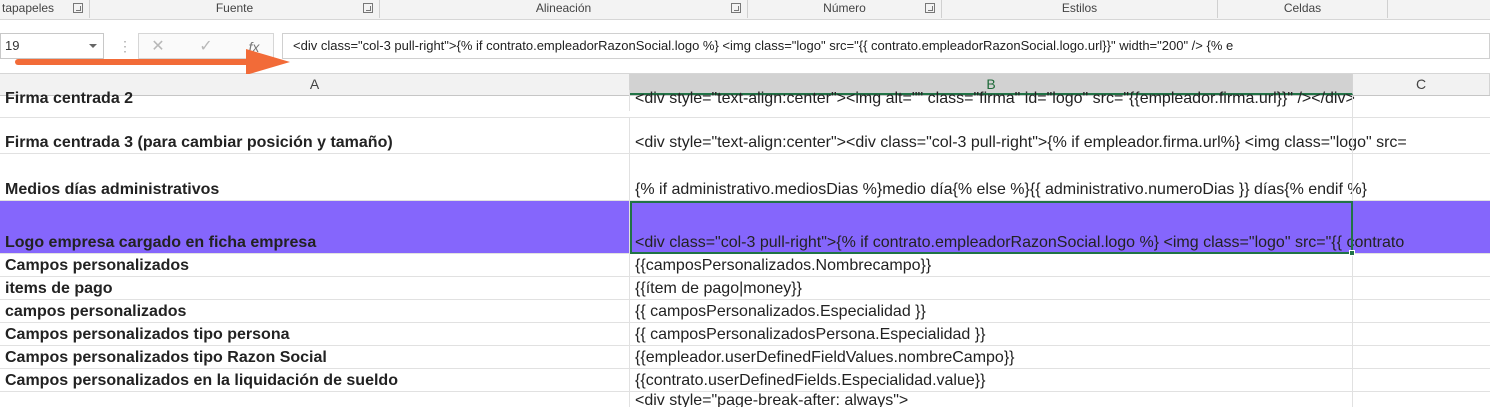 The width and height of the screenshot is (1490, 407). Describe the element at coordinates (315, 177) in the screenshot. I see `cell-a: Medios días administrativos` at that location.